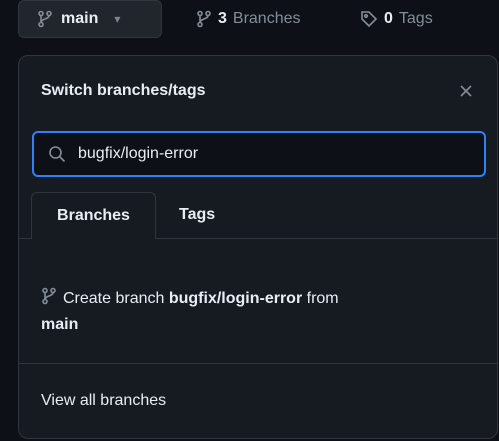 The height and width of the screenshot is (441, 499). What do you see at coordinates (320, 298) in the screenshot?
I see `create-branch-from: from` at bounding box center [320, 298].